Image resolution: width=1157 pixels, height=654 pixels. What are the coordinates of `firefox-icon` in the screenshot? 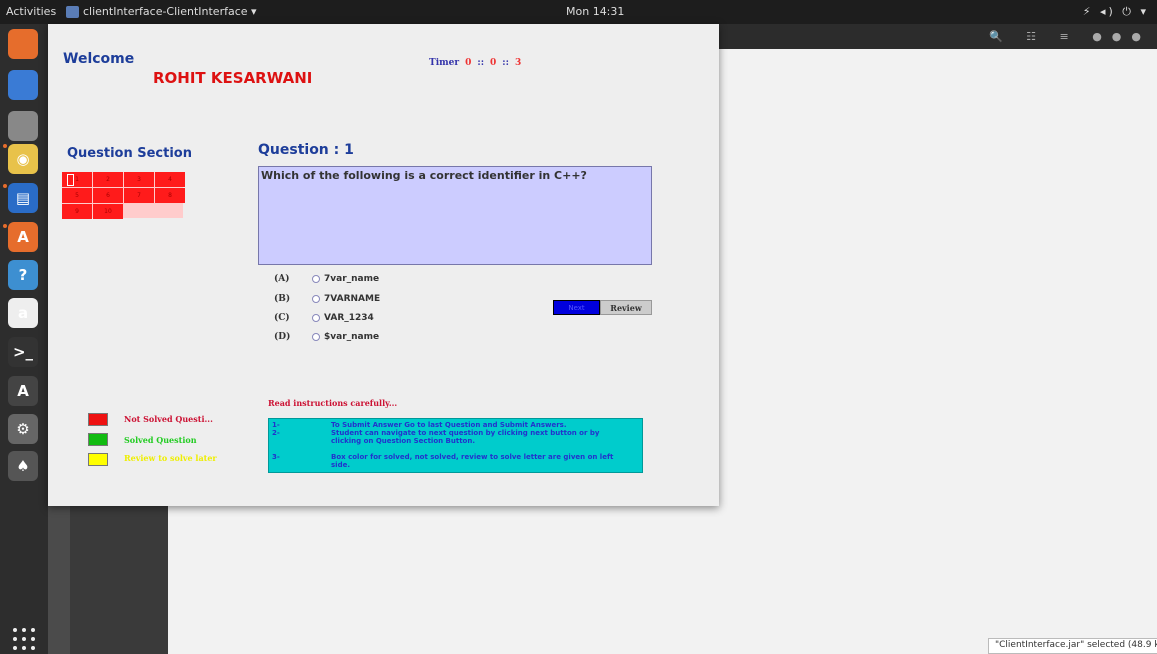 It's located at (23, 44).